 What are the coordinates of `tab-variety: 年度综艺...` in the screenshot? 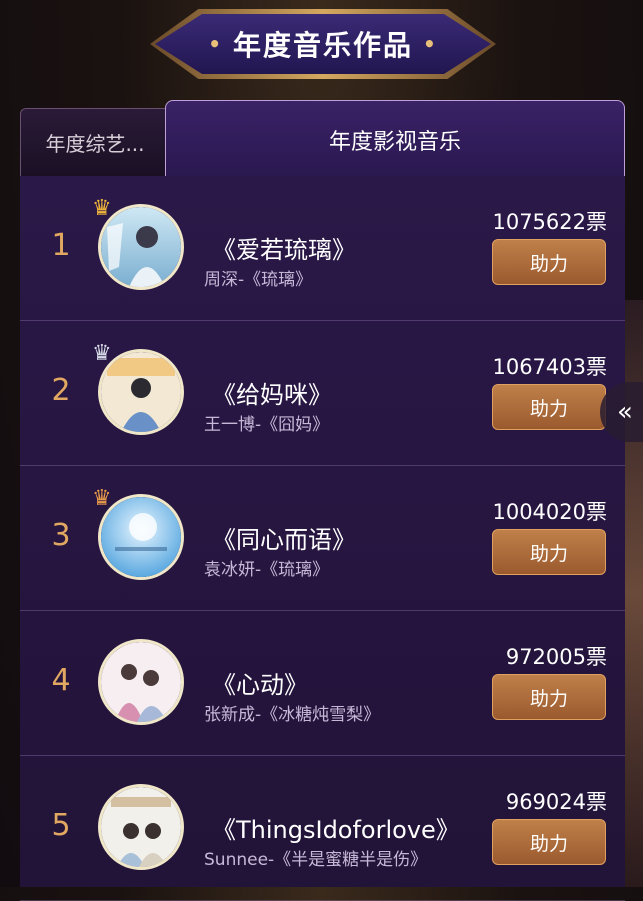 It's located at (95, 142).